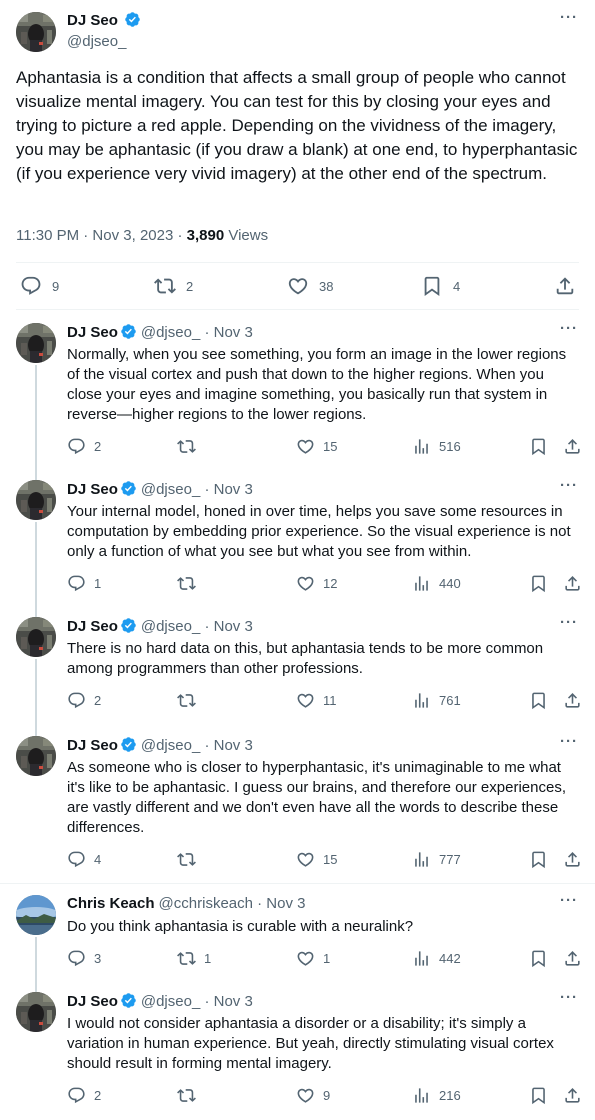 The width and height of the screenshot is (595, 1120). I want to click on like-button: 1, so click(313, 958).